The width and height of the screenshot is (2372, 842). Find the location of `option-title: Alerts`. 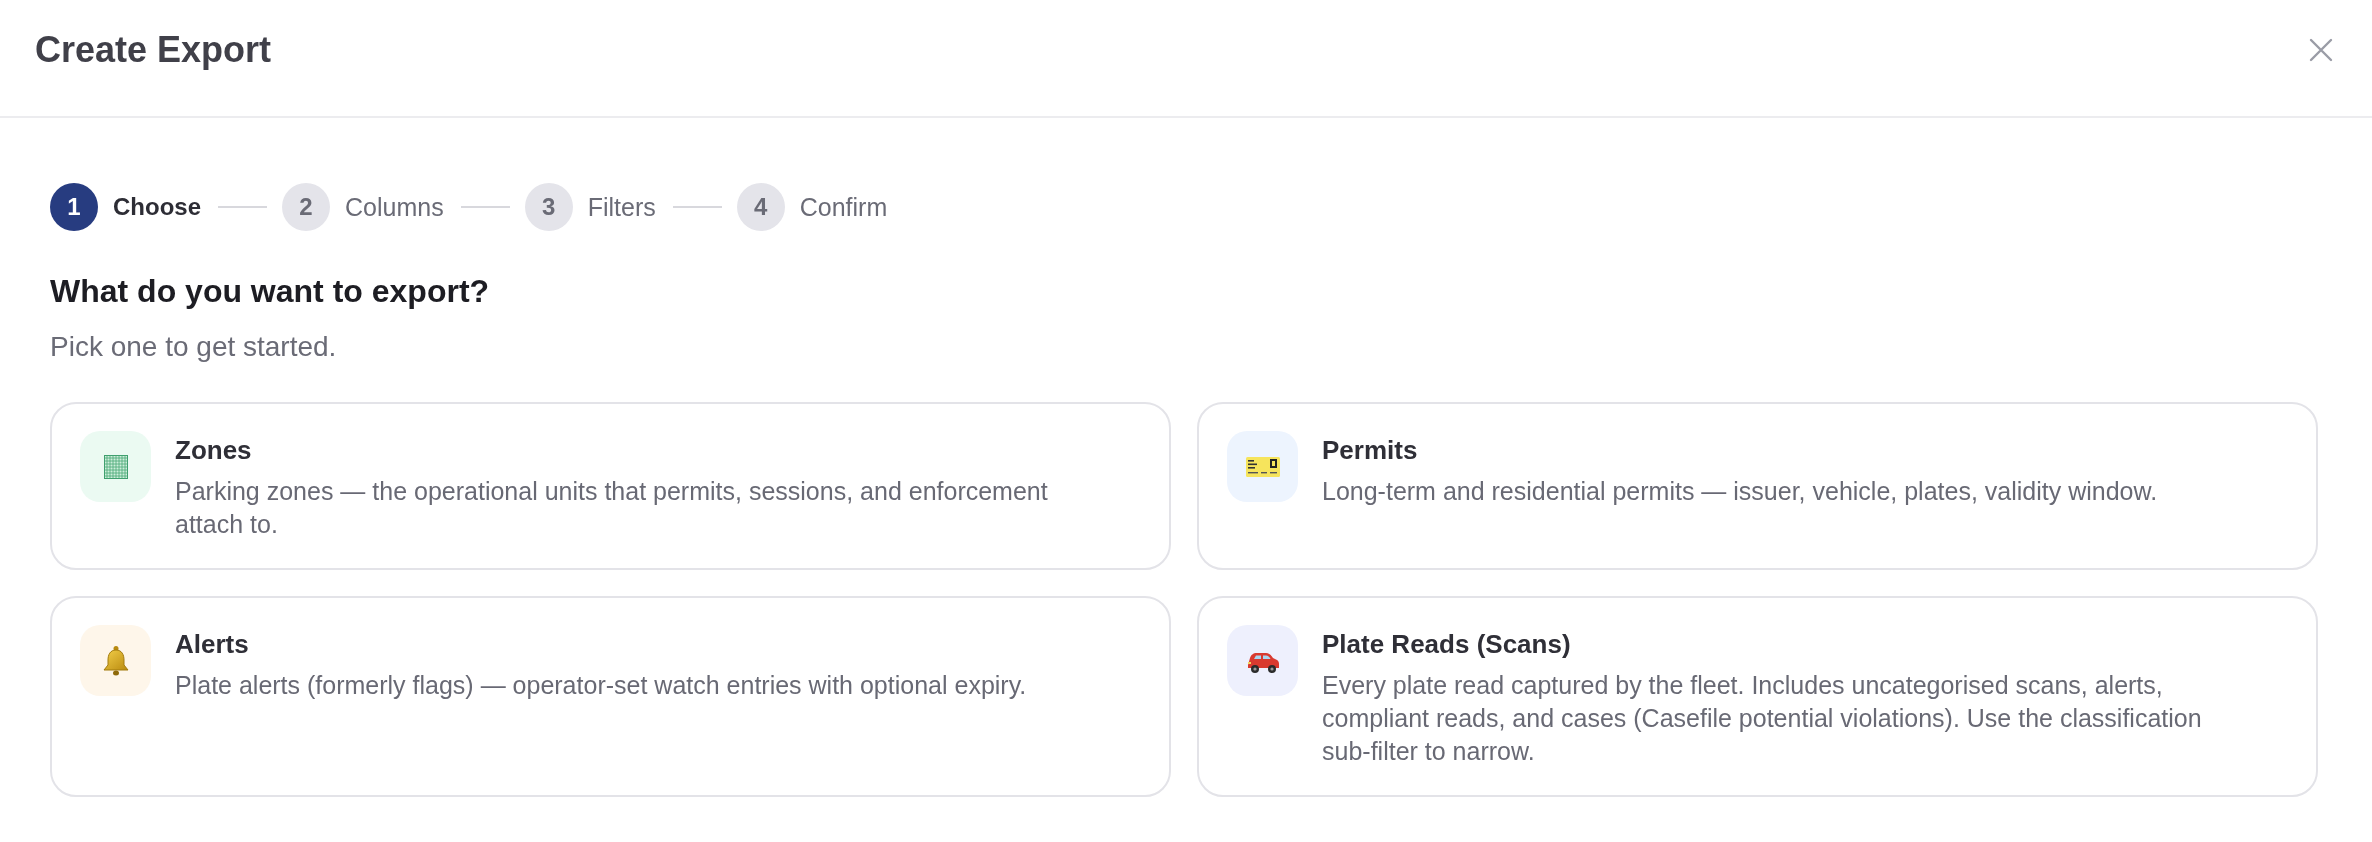

option-title: Alerts is located at coordinates (212, 644).